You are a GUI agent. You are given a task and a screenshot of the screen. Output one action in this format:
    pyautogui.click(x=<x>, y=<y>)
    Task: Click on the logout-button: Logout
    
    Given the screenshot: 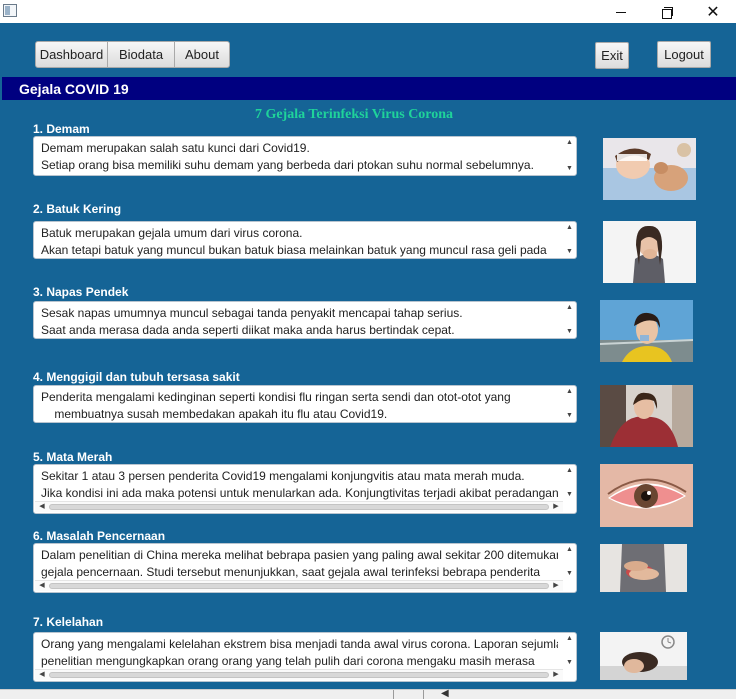 What is the action you would take?
    pyautogui.click(x=684, y=54)
    